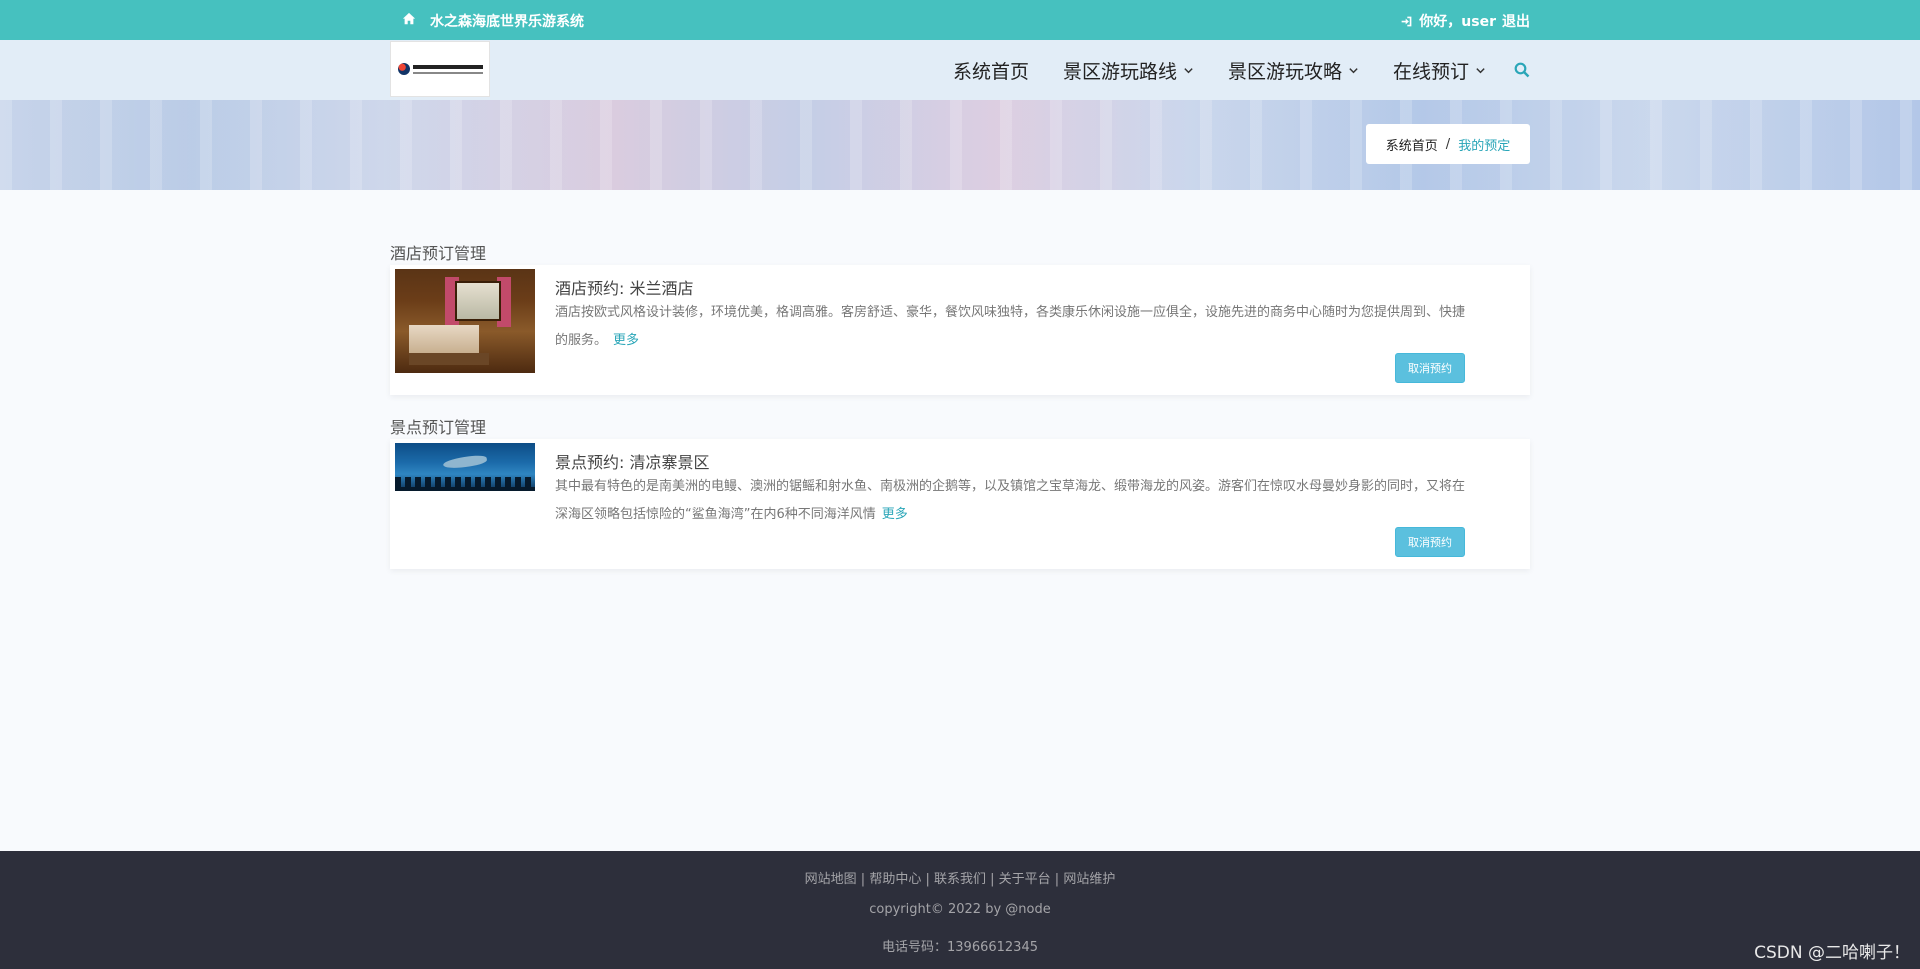 This screenshot has width=1920, height=969. Describe the element at coordinates (1430, 71) in the screenshot. I see `nav-item-label: 在线预订` at that location.